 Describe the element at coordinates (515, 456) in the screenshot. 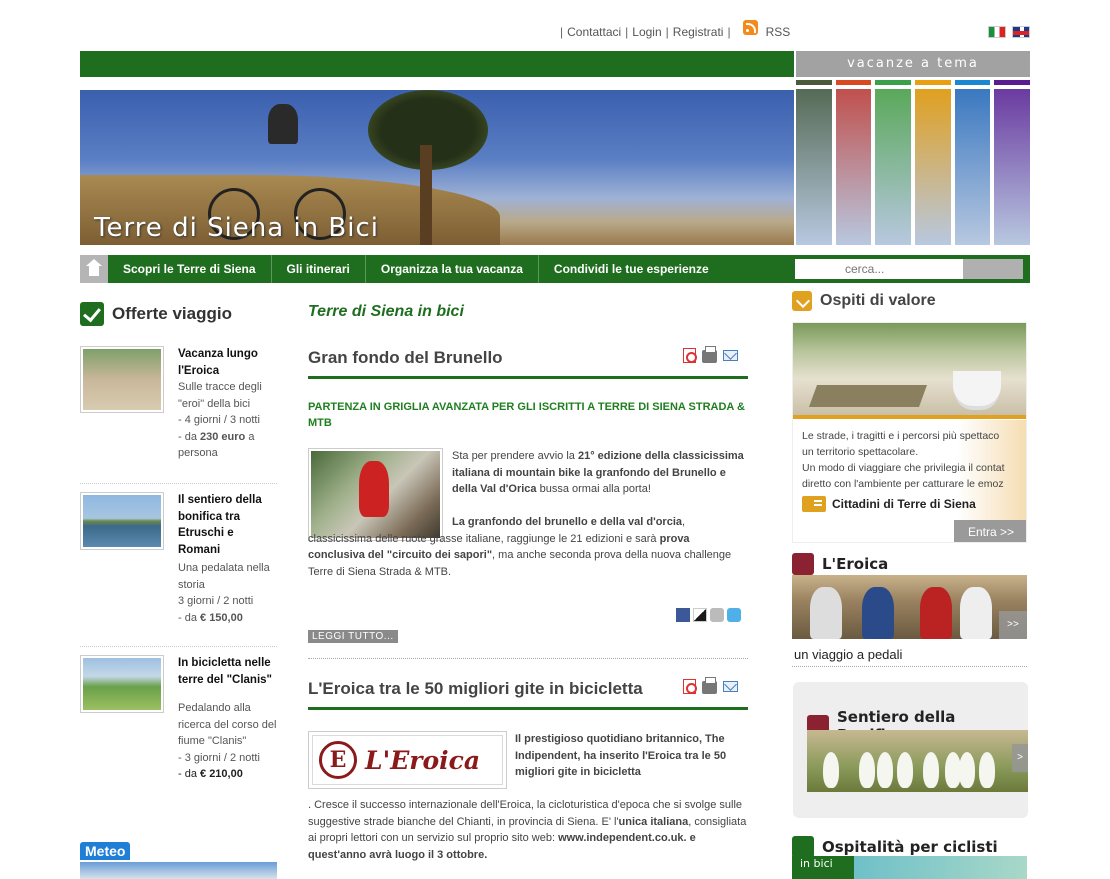

I see `text-span: Sta per prendere avvio la` at that location.